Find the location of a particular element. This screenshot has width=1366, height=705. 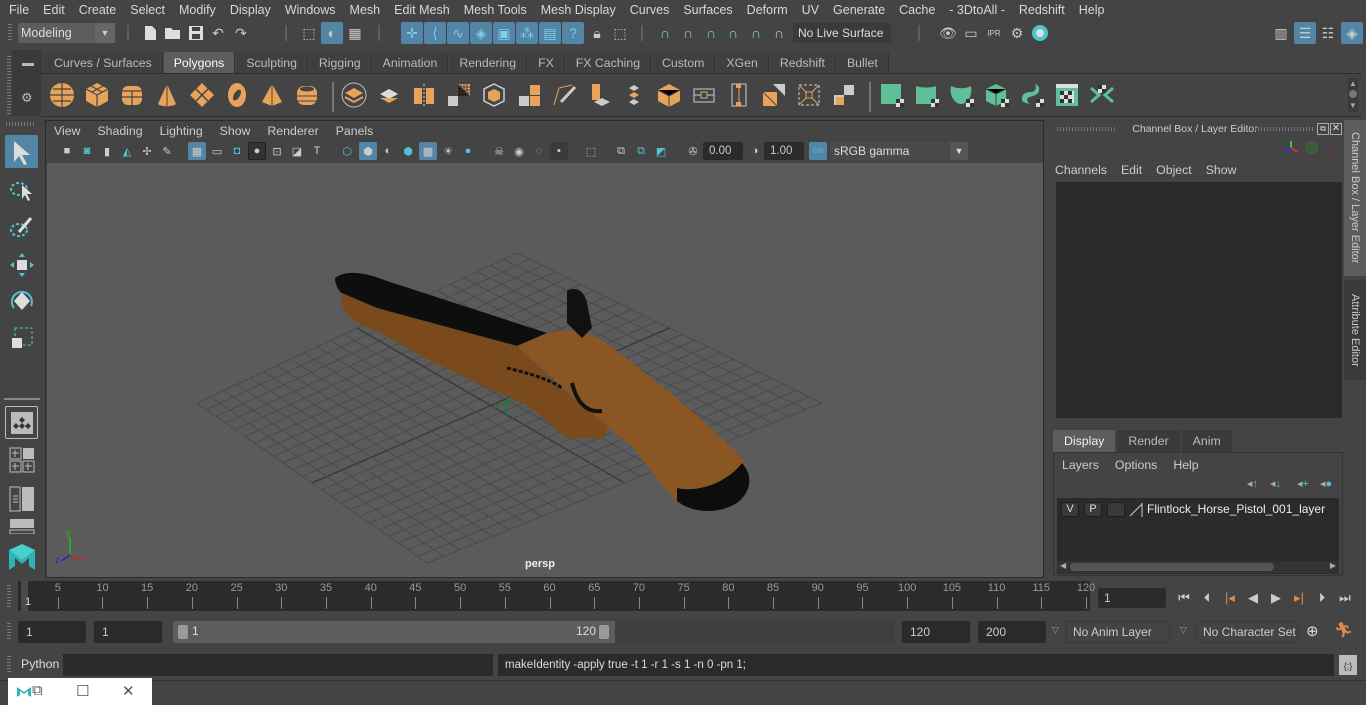

use-all-lights-icon: ☀ is located at coordinates (448, 151).